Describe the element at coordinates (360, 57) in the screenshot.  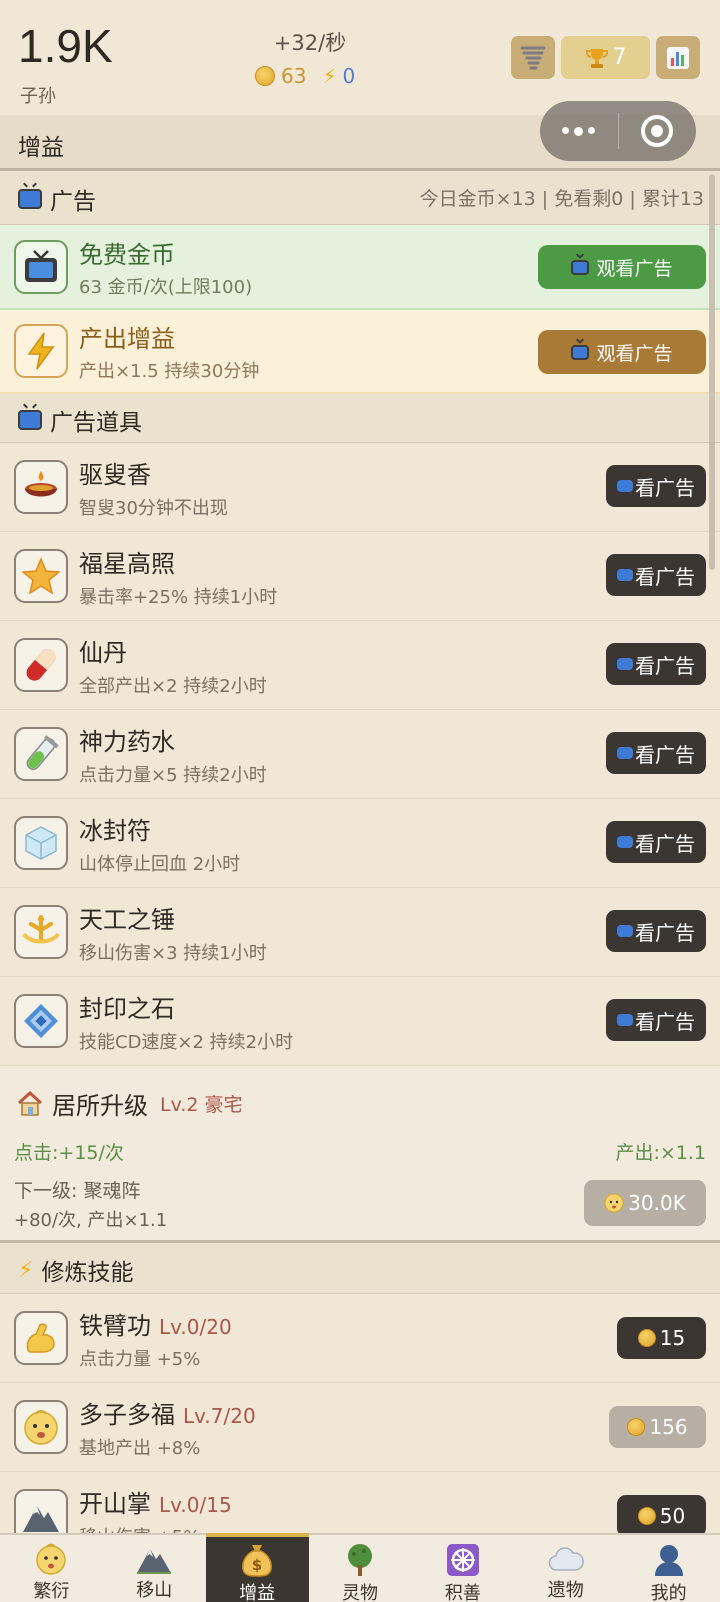
I see `top-stats-bar: 1.9K 子孙 +32/秒 63 ⚡ 0 7` at that location.